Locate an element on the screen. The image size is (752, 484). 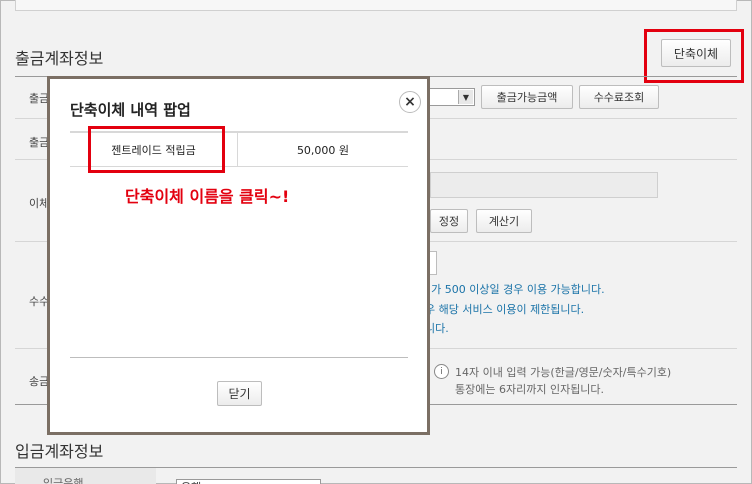
row-label-bank: 입금은행 is located at coordinates (63, 480).